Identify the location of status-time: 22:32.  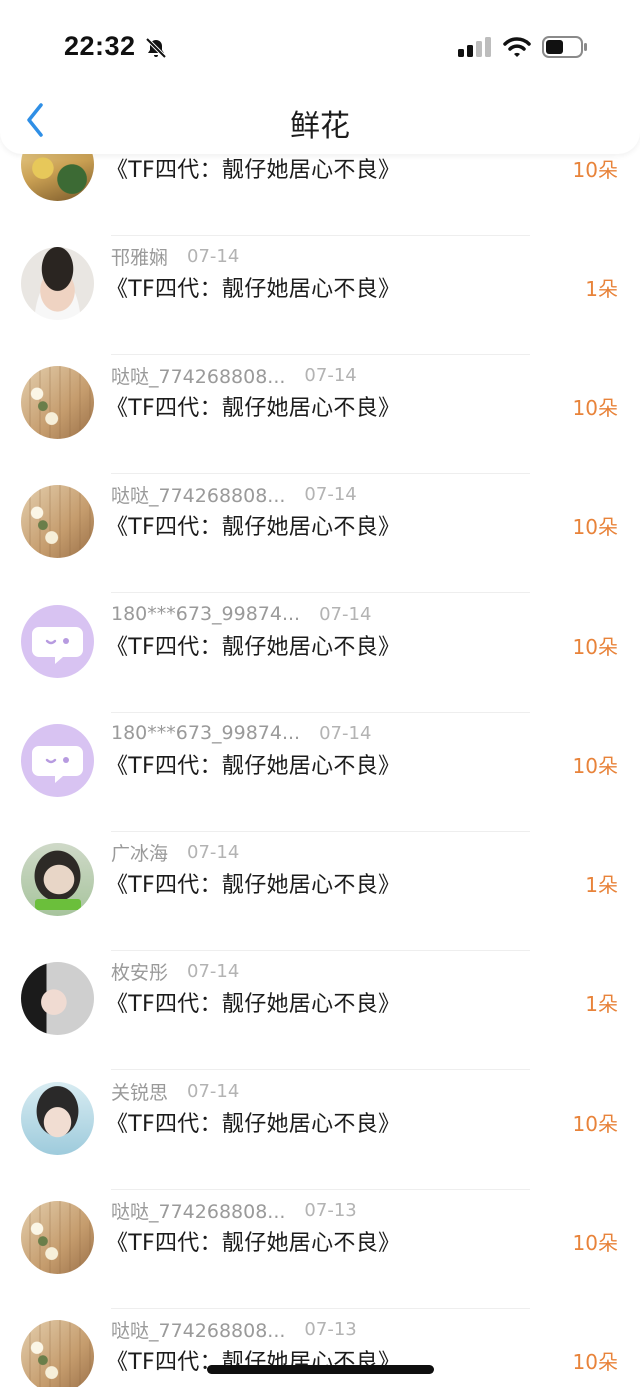
(100, 46).